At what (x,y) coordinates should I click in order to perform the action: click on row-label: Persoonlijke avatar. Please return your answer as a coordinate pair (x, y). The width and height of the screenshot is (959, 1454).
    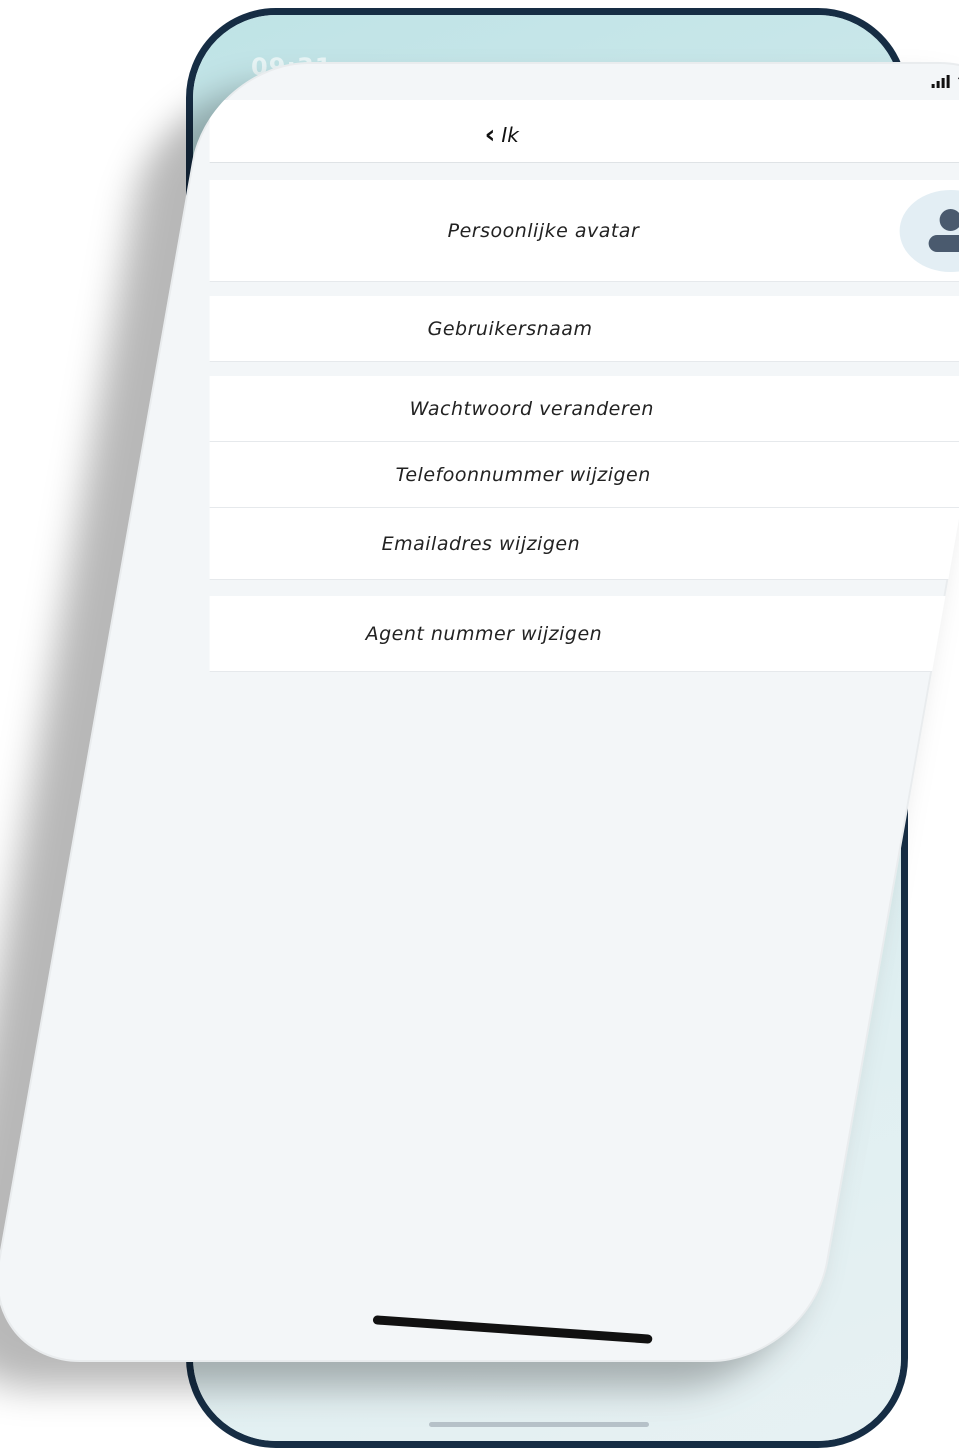
    Looking at the image, I should click on (543, 230).